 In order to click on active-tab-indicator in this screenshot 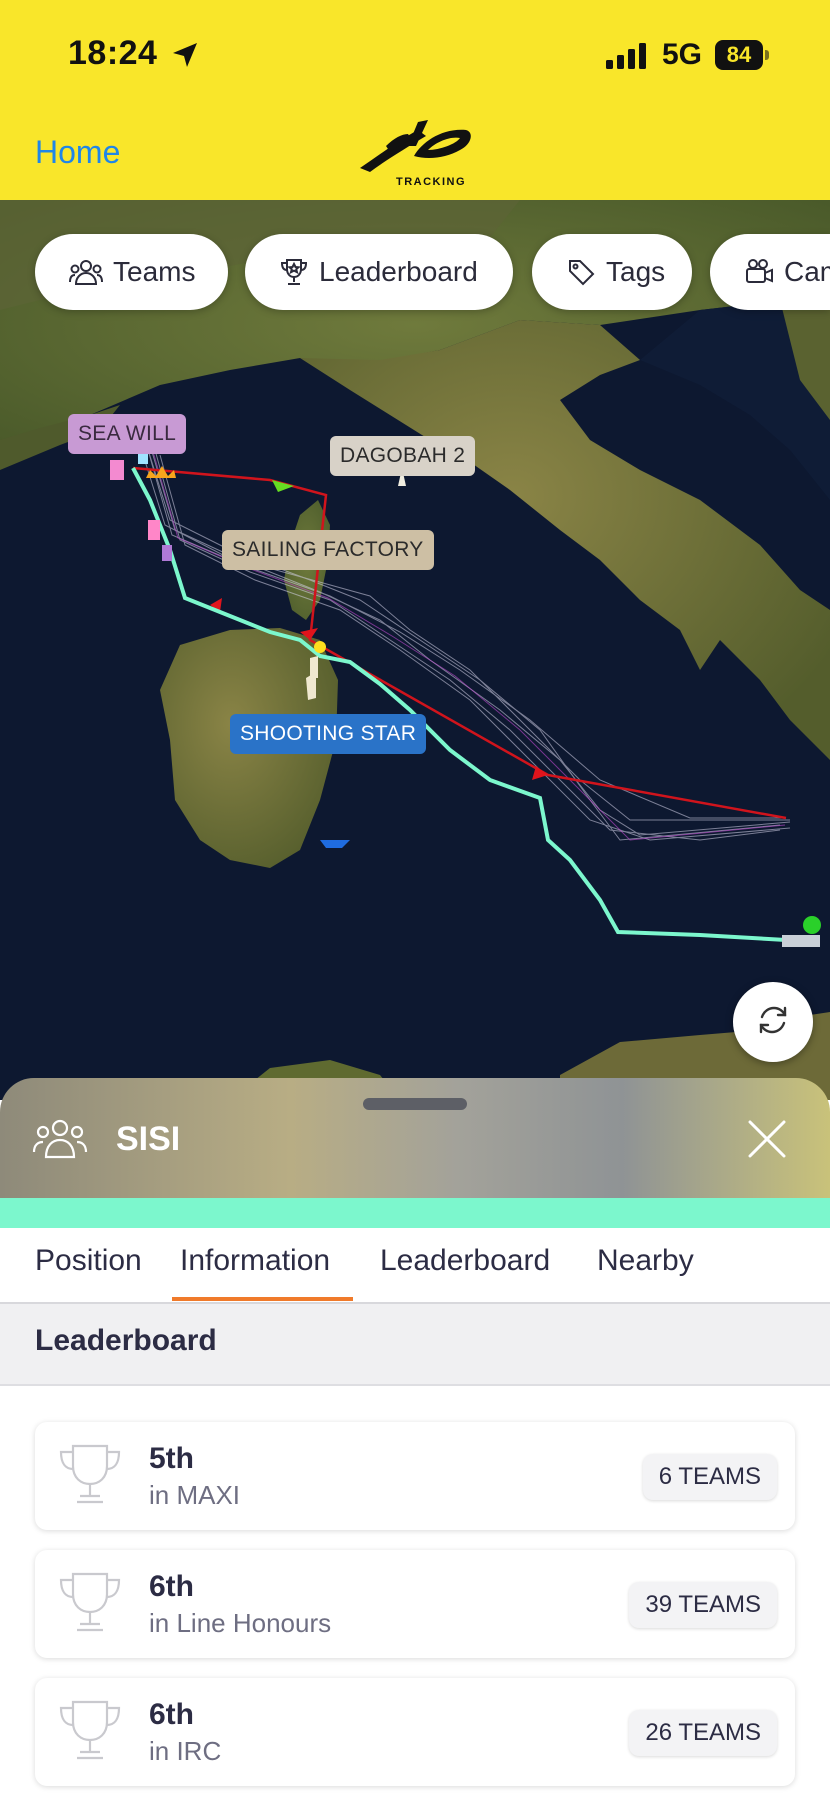, I will do `click(262, 1299)`.